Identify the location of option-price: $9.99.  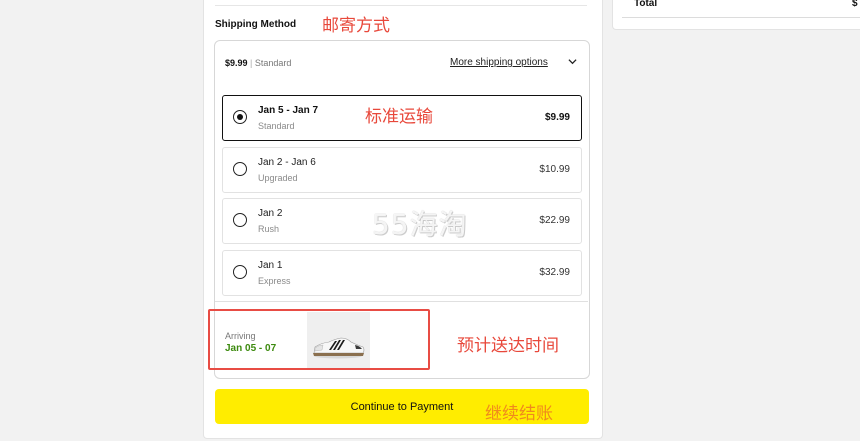
(557, 117).